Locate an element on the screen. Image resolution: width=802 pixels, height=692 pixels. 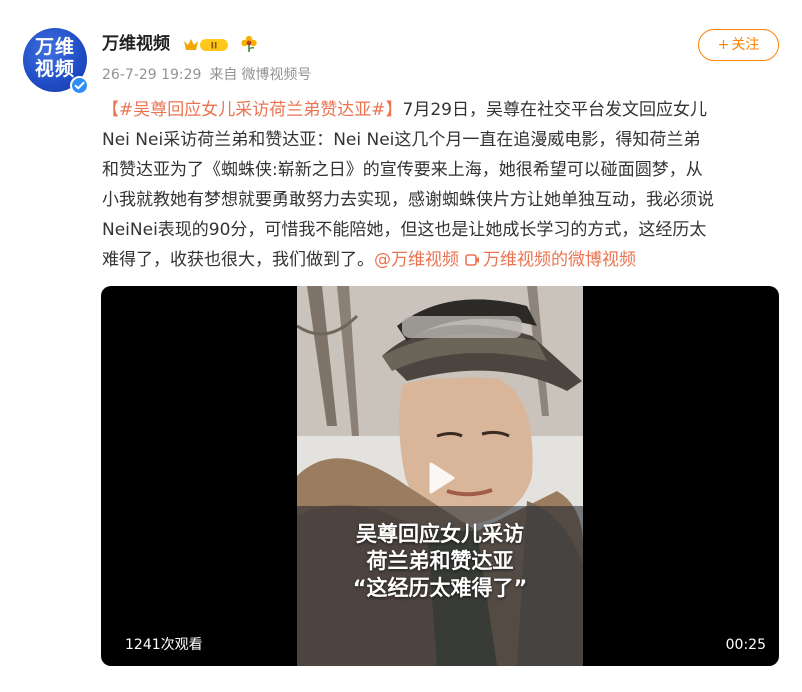
play-icon is located at coordinates (439, 478).